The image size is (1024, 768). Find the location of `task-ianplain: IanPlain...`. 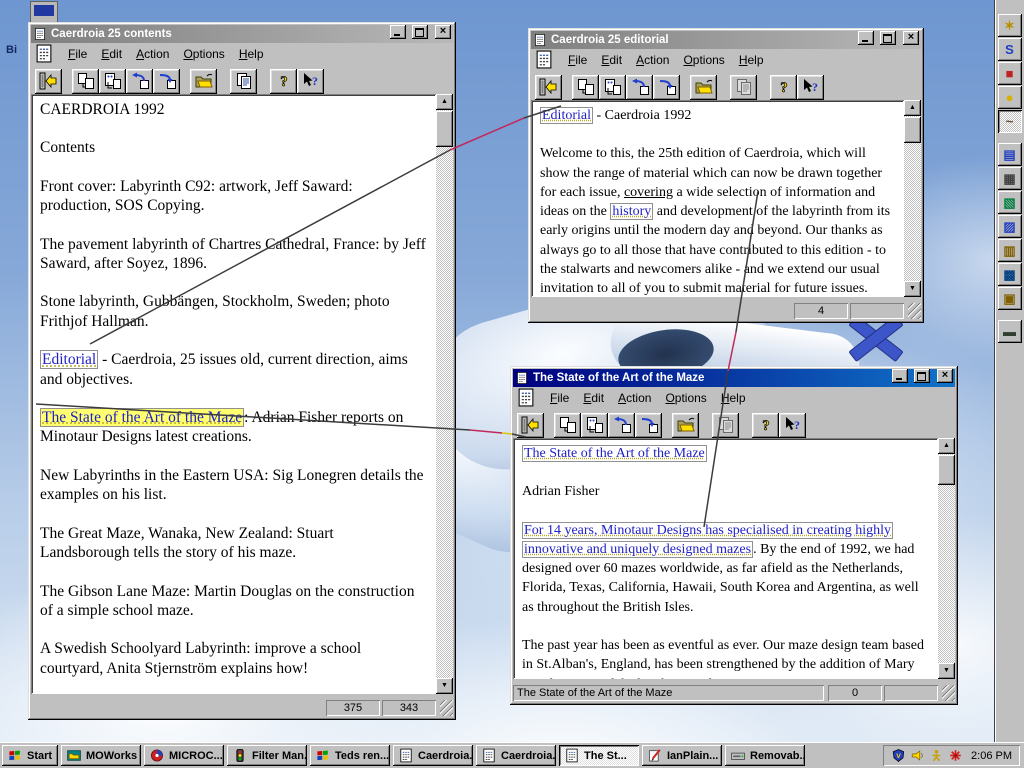

task-ianplain: IanPlain... is located at coordinates (682, 755).